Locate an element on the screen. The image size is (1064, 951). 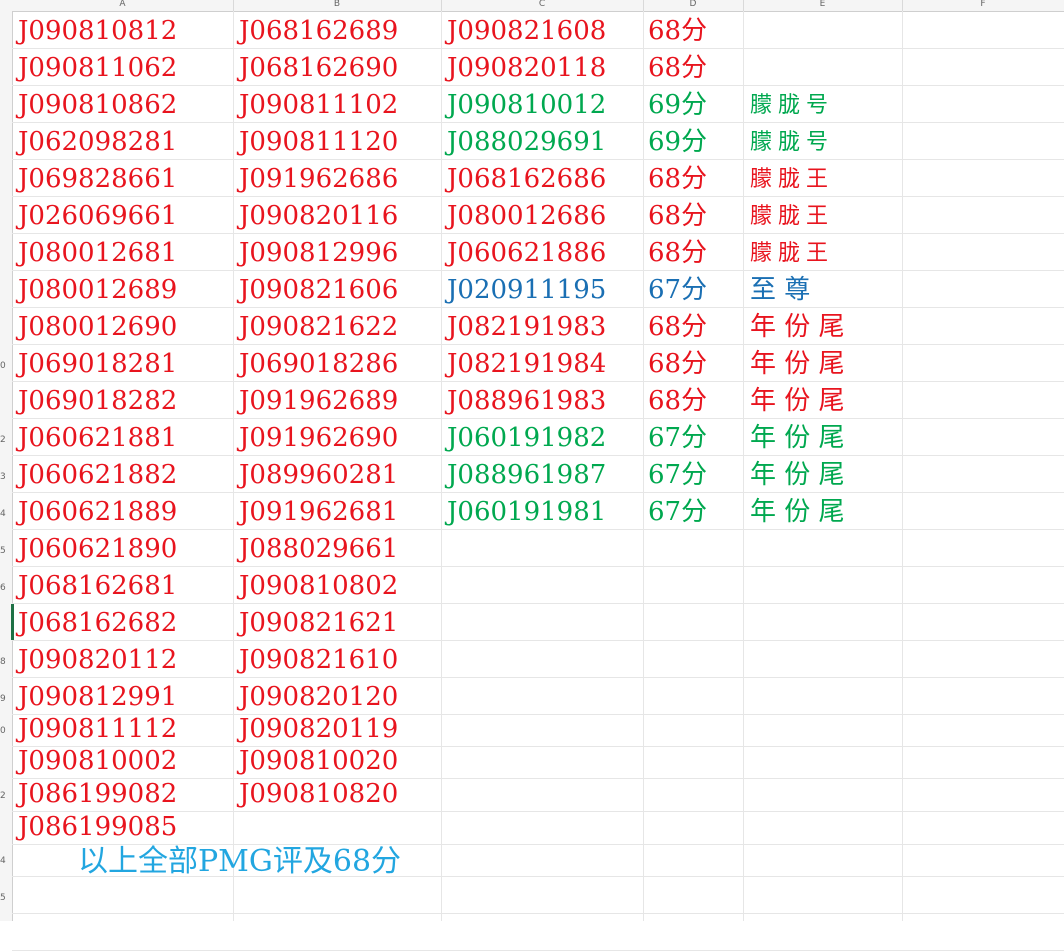
row-number: 3 is located at coordinates (6, 477).